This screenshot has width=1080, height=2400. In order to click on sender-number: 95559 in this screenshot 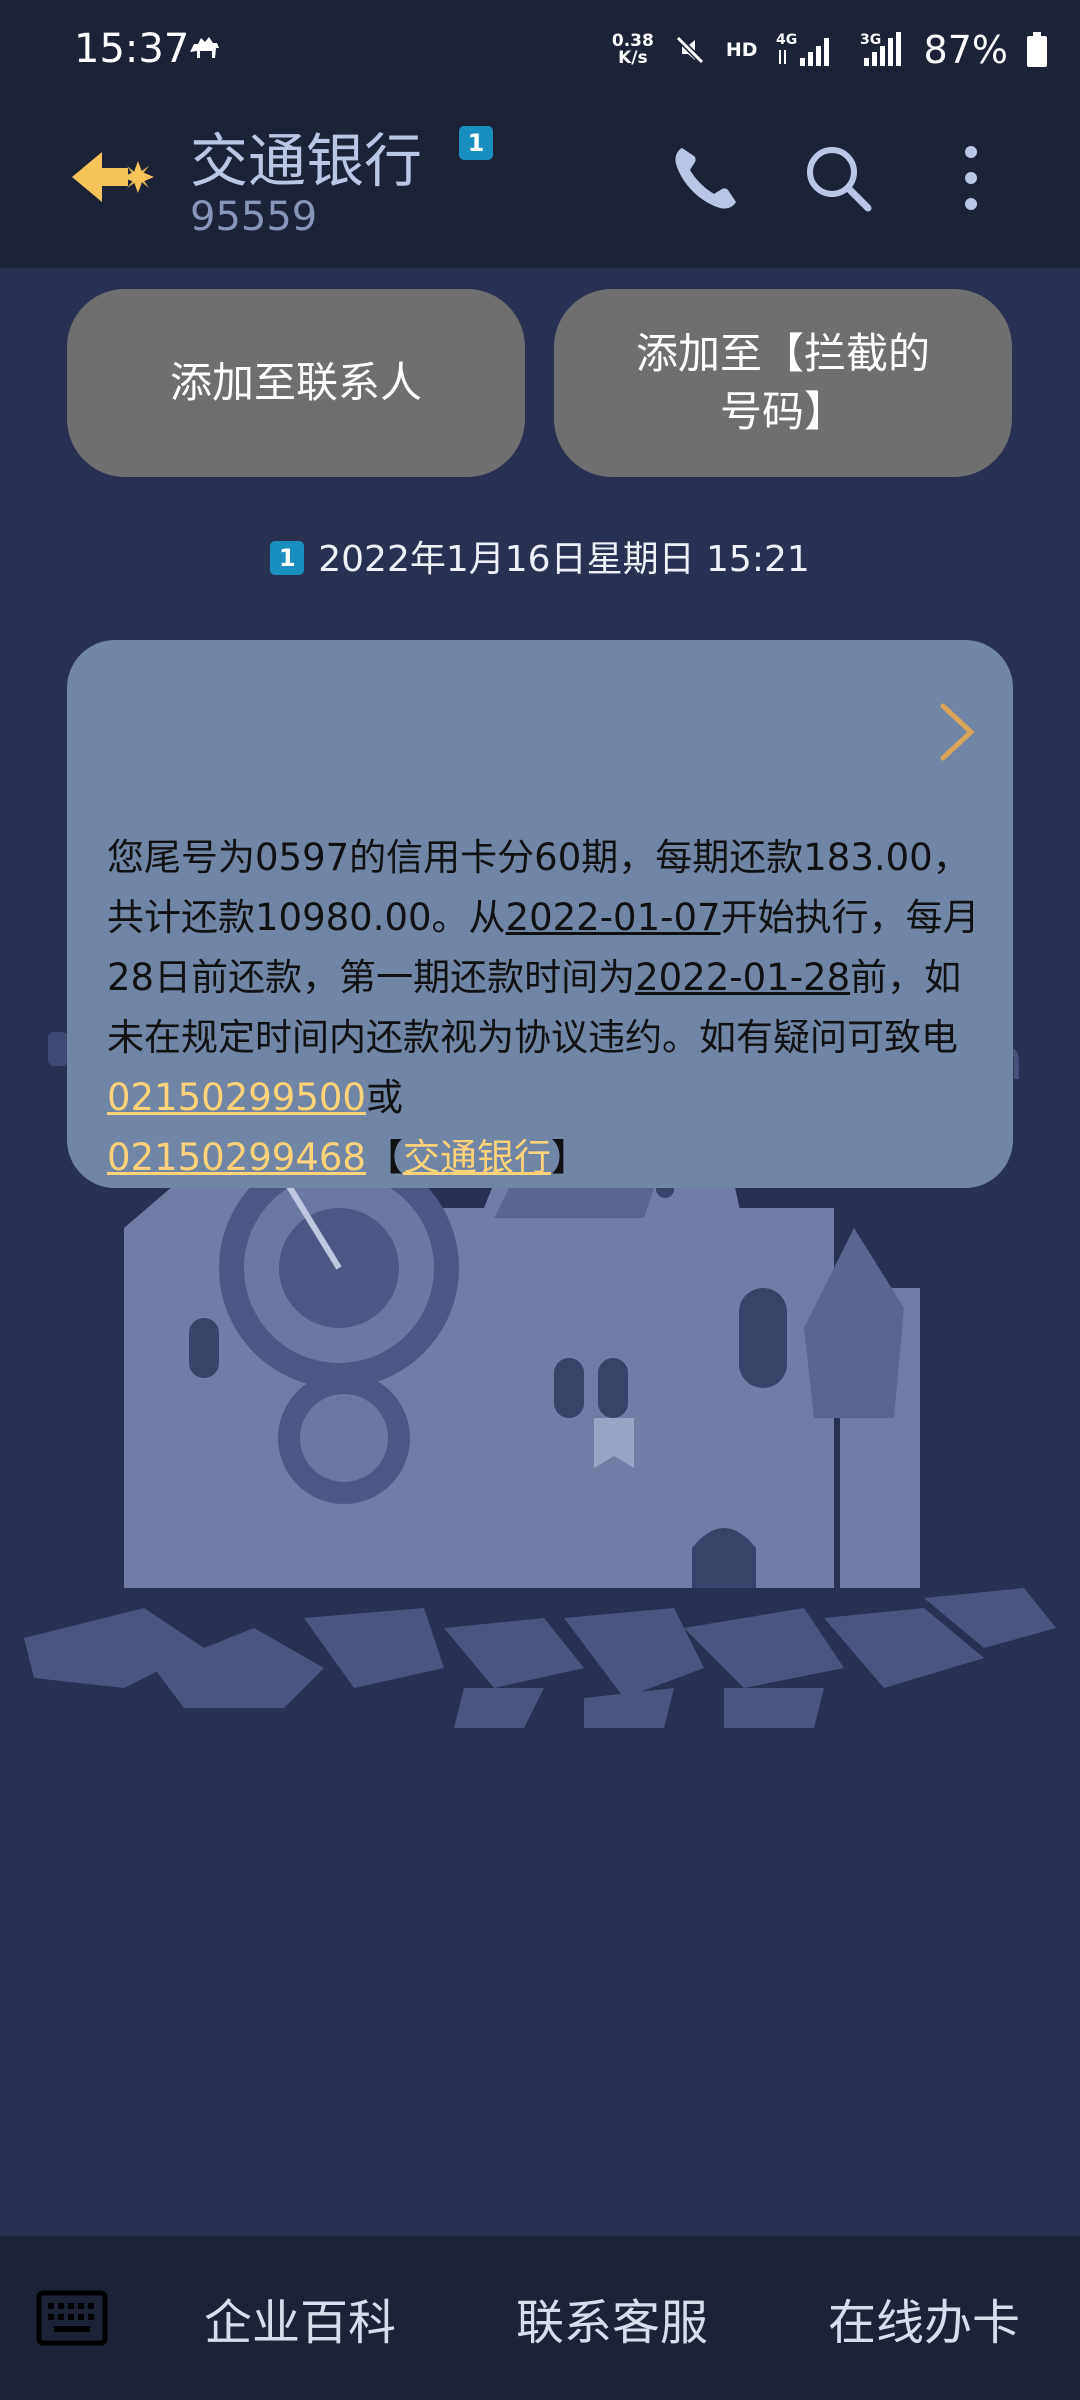, I will do `click(254, 217)`.